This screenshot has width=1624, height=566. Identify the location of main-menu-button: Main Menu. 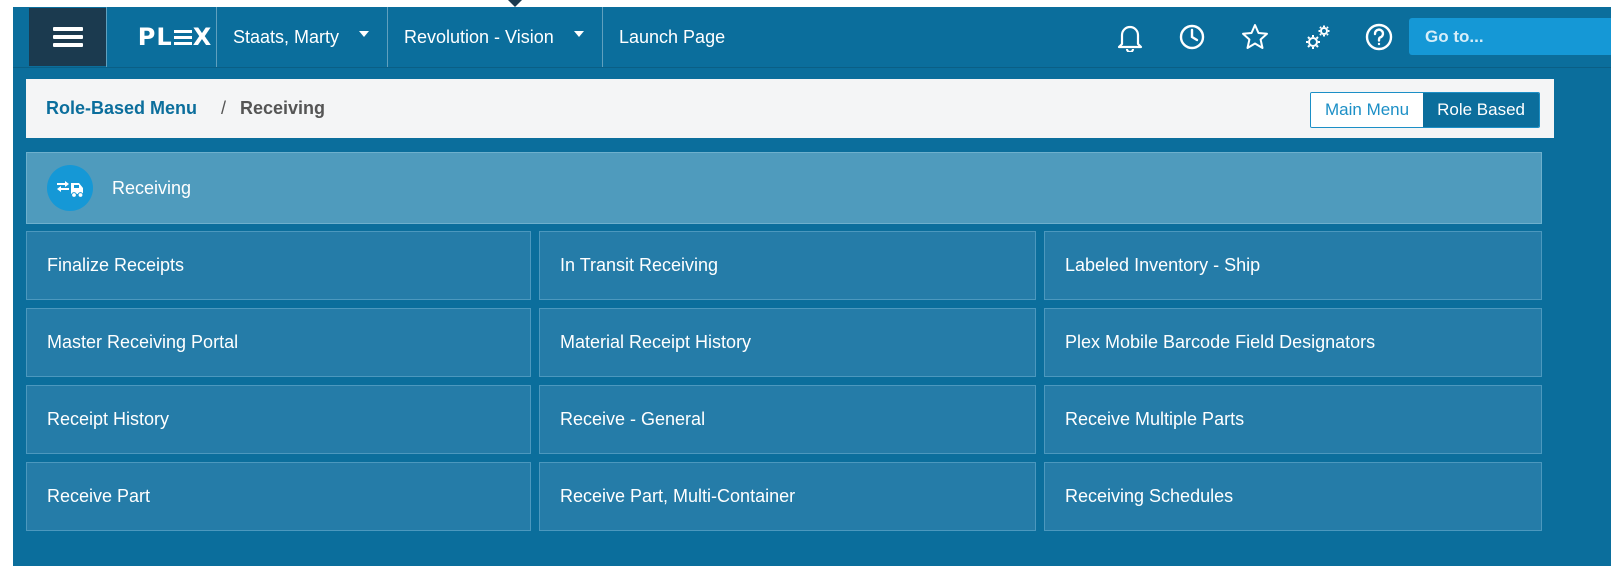
(1367, 110).